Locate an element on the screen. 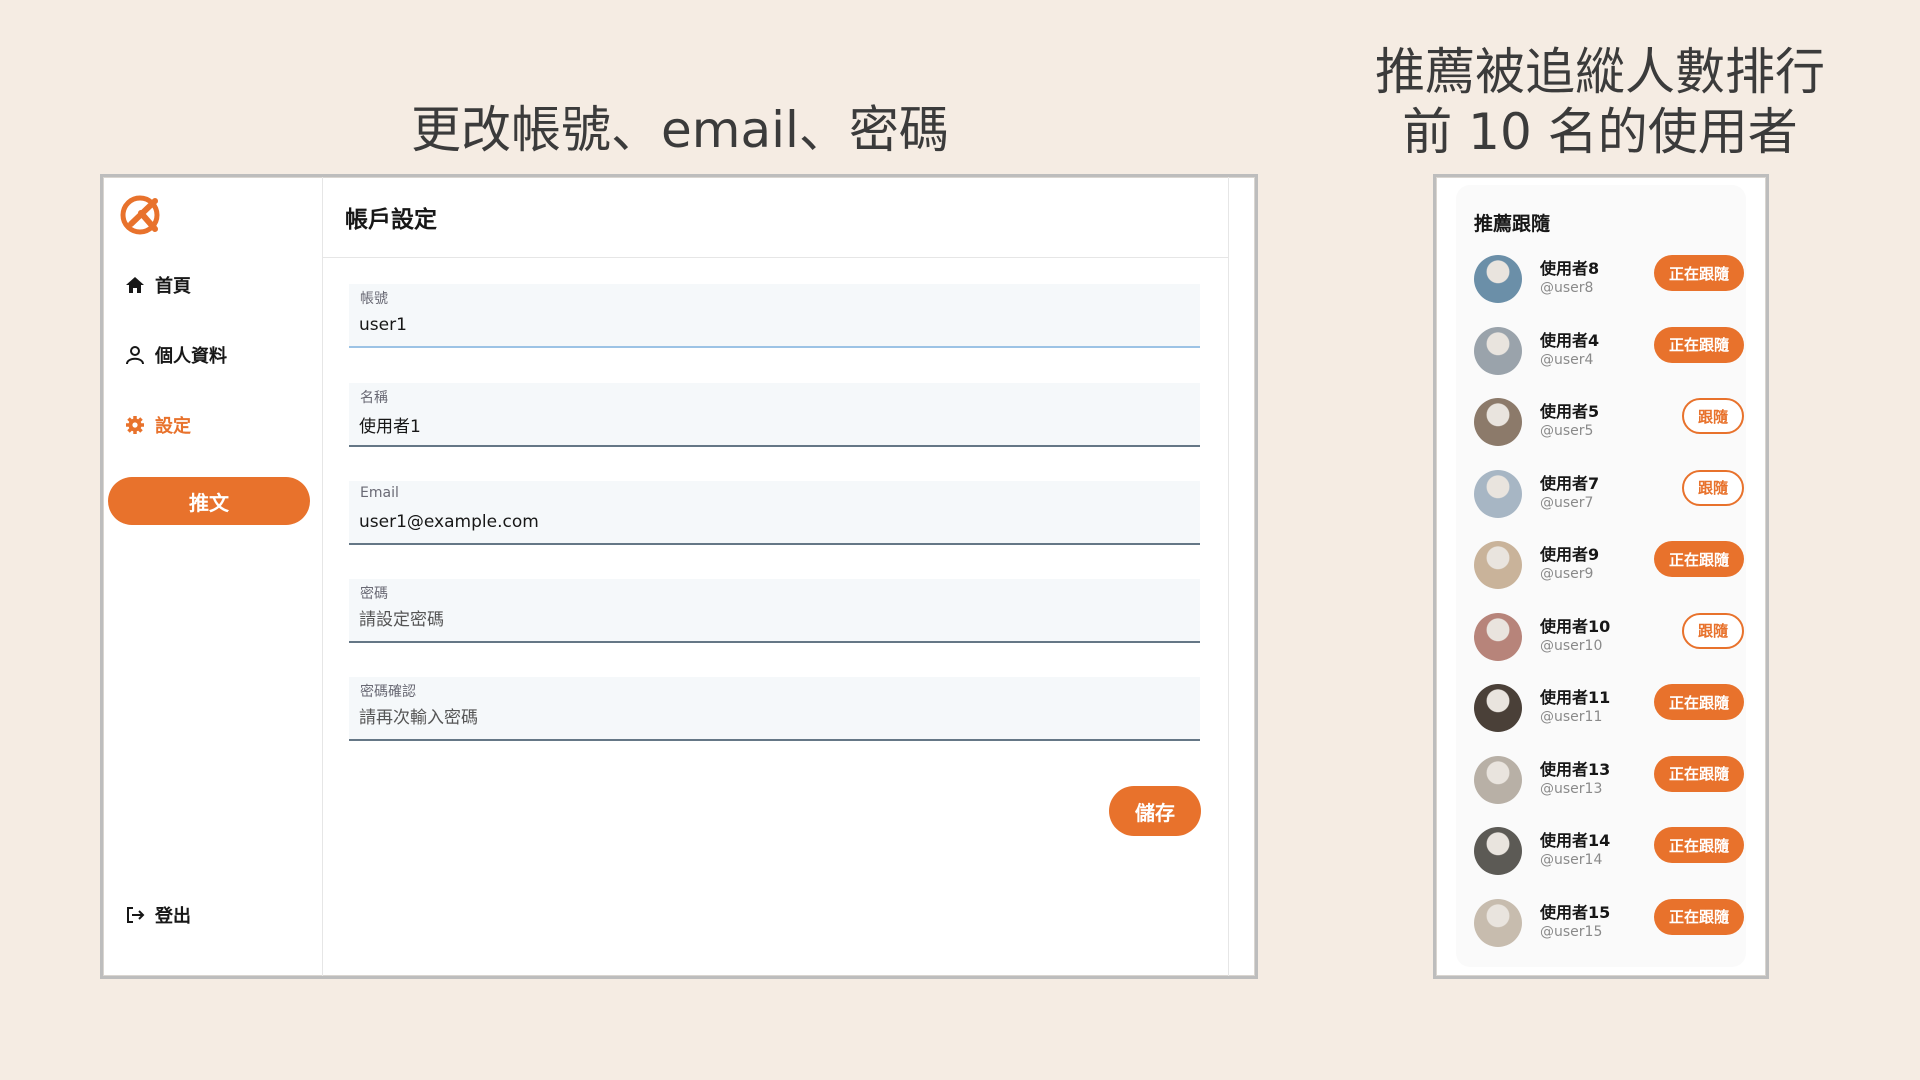  account-input is located at coordinates (769, 325).